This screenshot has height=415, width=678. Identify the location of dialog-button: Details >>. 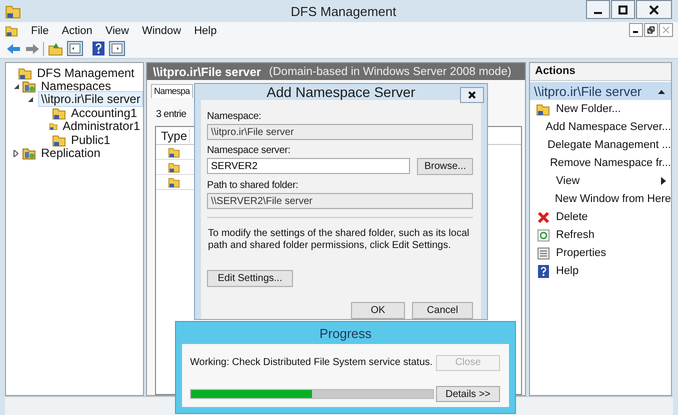
(468, 394).